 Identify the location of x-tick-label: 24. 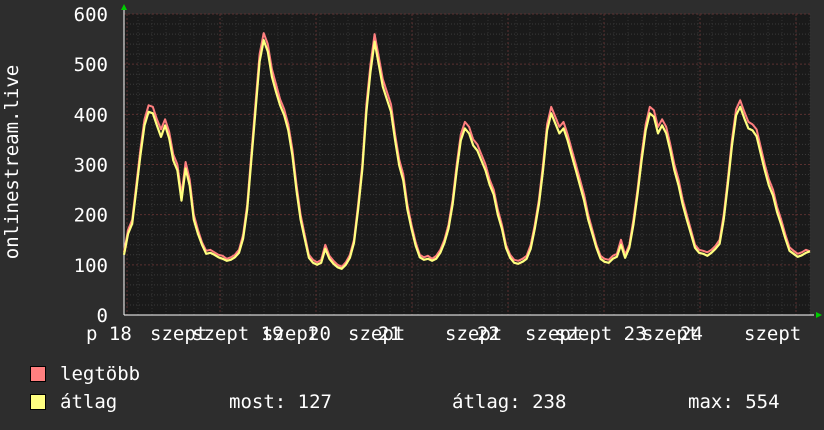
(691, 334).